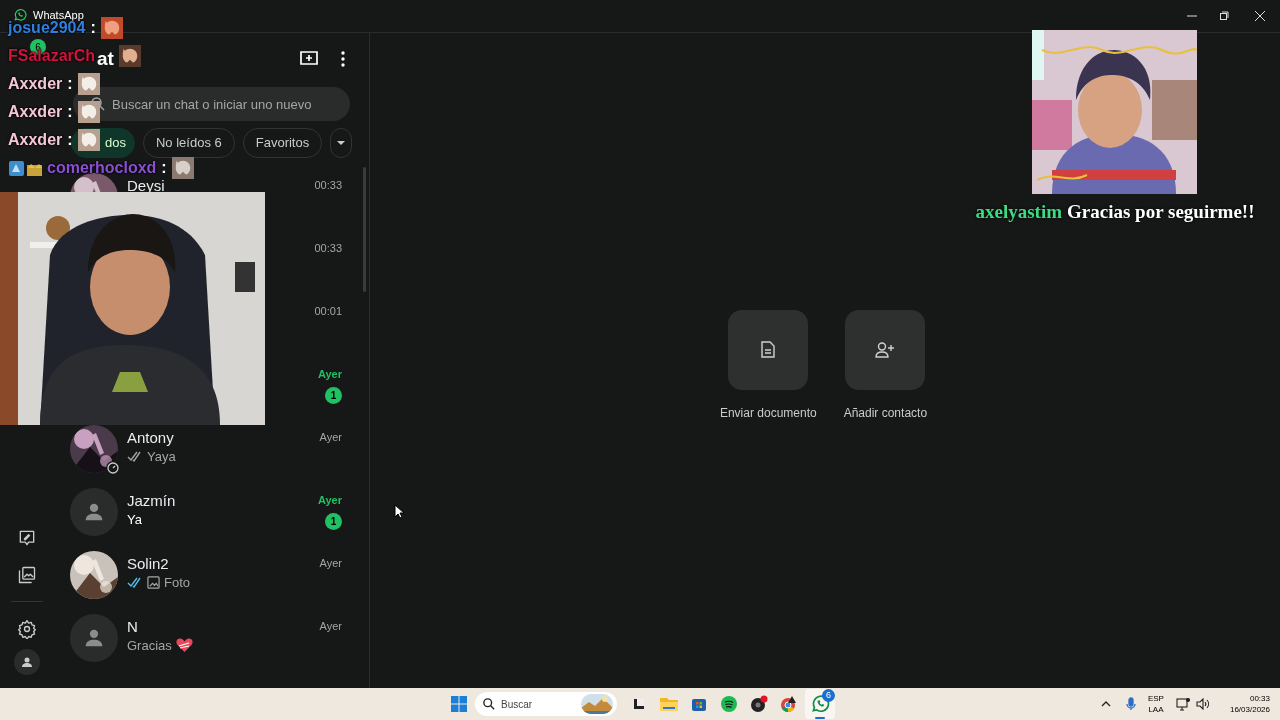 The width and height of the screenshot is (1280, 720). What do you see at coordinates (399, 511) in the screenshot?
I see `cursor-icon` at bounding box center [399, 511].